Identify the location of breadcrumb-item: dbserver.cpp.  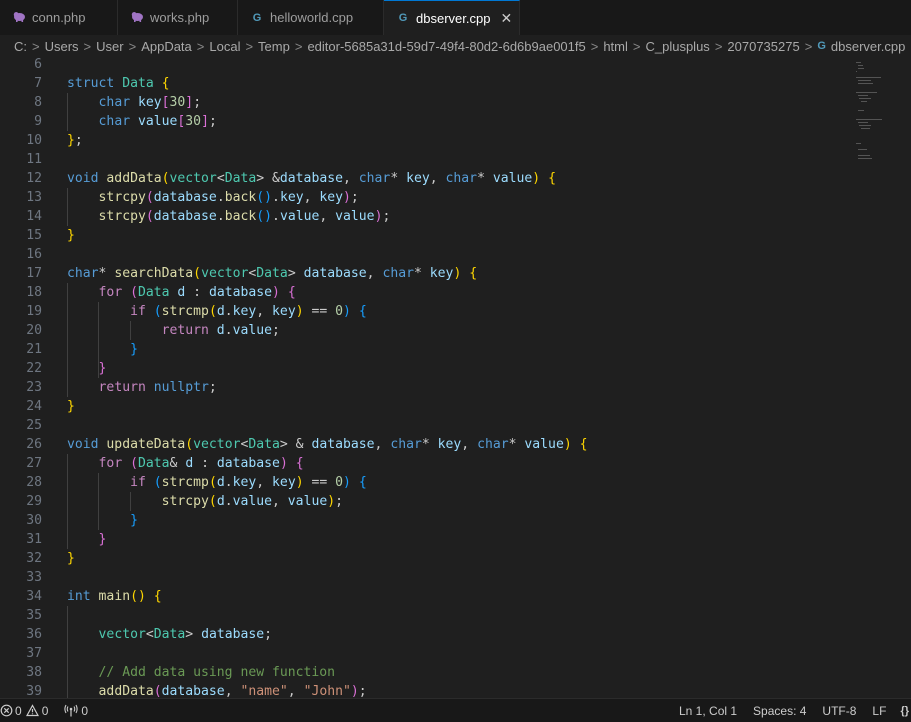
(868, 46).